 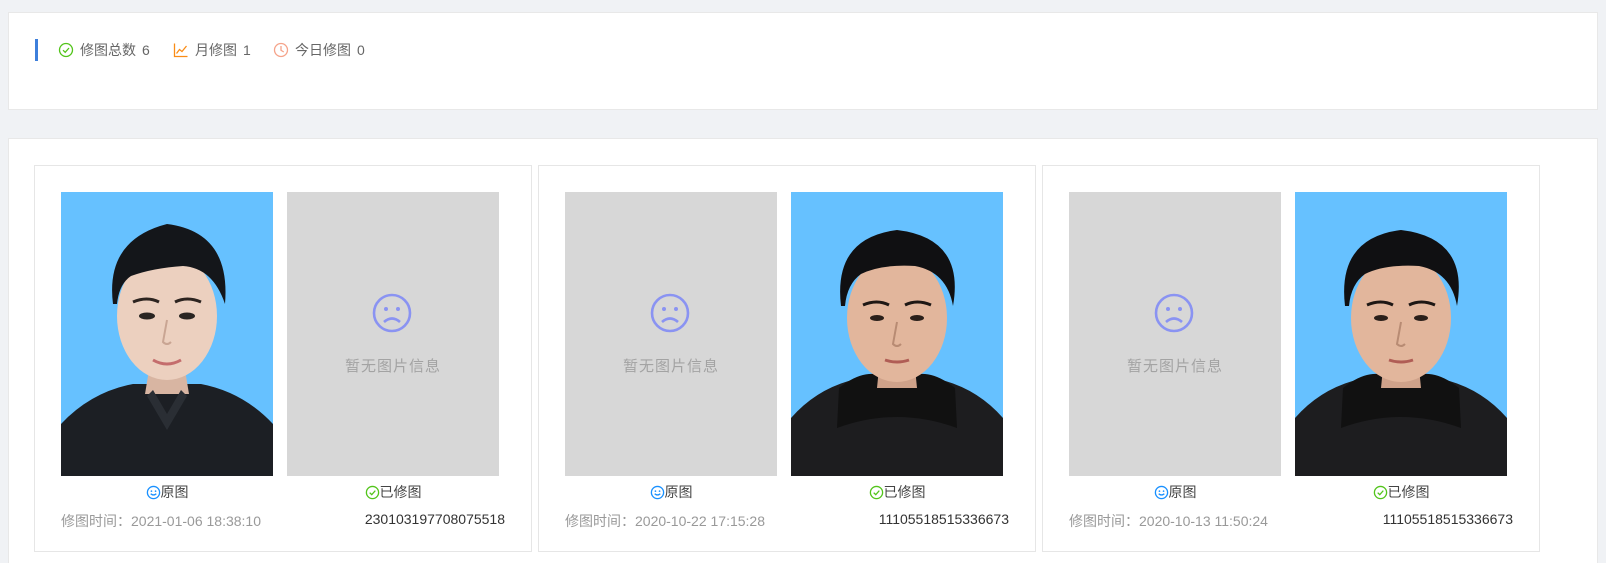 What do you see at coordinates (1168, 521) in the screenshot?
I see `retouch-time: 修图时间：2020-10-13 11:50:24` at bounding box center [1168, 521].